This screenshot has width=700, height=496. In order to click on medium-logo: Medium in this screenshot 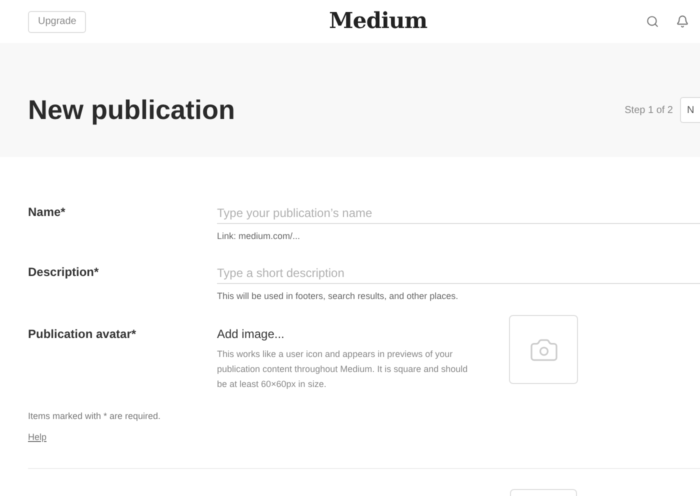, I will do `click(378, 21)`.